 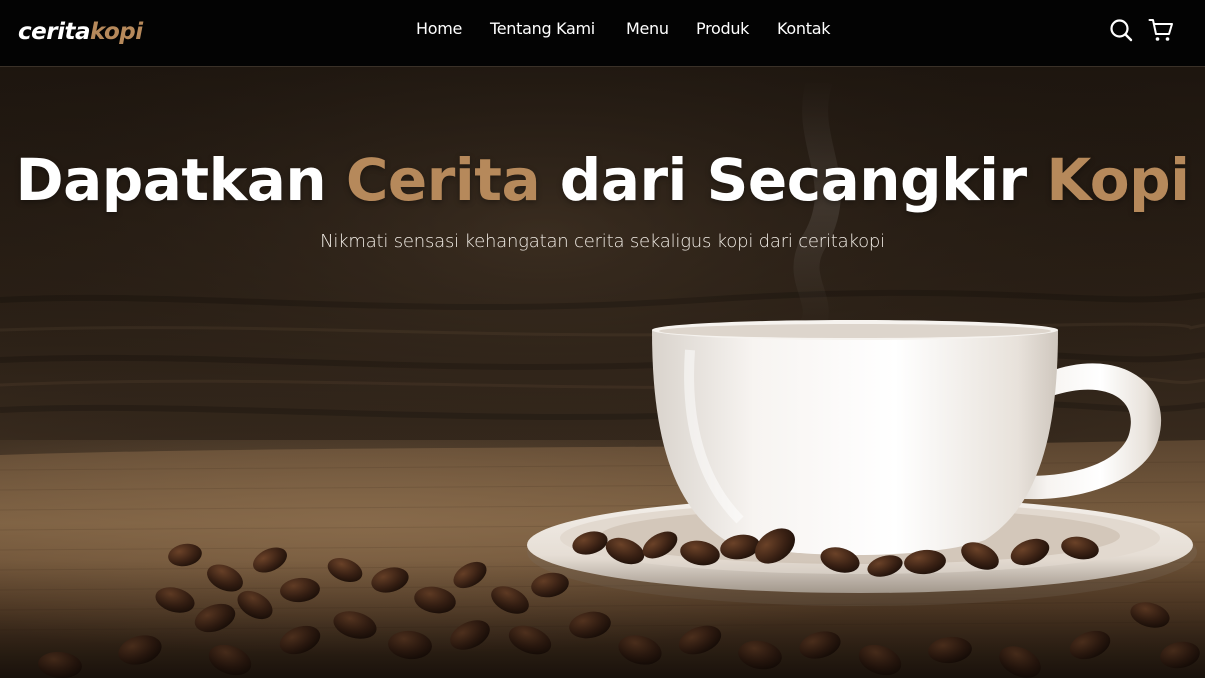 What do you see at coordinates (647, 29) in the screenshot?
I see `nav-link-menu: Menu` at bounding box center [647, 29].